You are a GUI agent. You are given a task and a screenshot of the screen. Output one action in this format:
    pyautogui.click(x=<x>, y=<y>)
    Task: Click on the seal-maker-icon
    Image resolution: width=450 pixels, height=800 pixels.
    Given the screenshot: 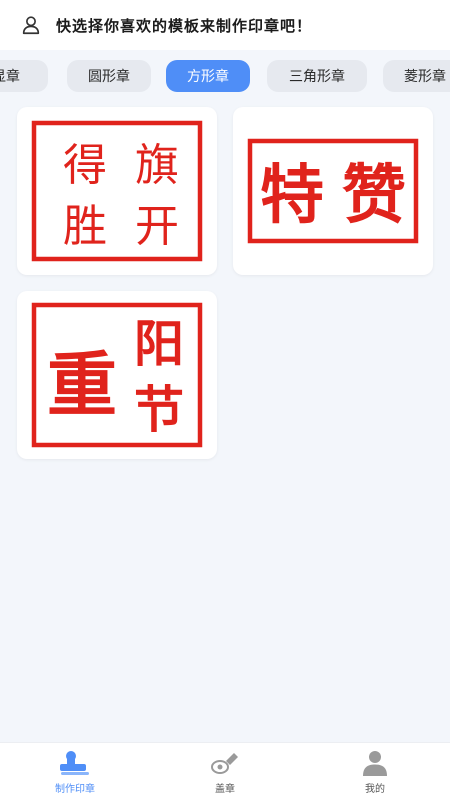 What is the action you would take?
    pyautogui.click(x=74, y=763)
    